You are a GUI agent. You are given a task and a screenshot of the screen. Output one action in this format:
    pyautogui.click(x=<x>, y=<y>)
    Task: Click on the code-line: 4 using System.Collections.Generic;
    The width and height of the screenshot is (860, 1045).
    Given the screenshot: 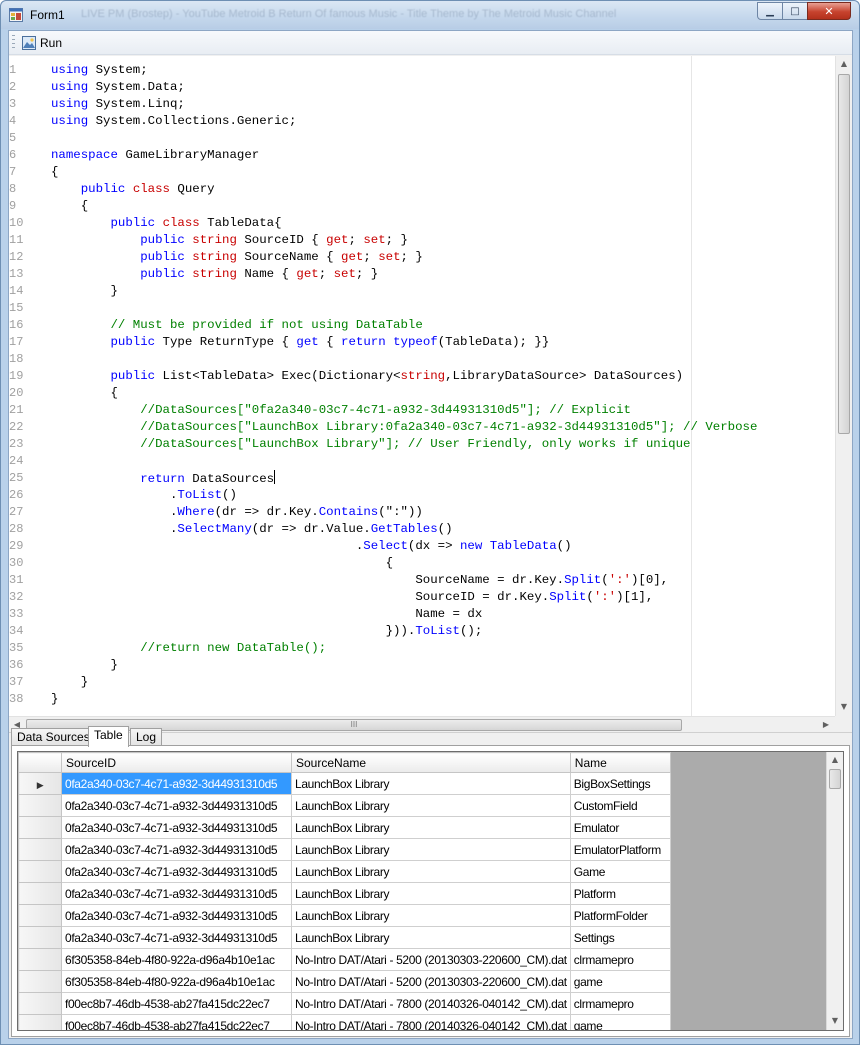 What is the action you would take?
    pyautogui.click(x=422, y=121)
    